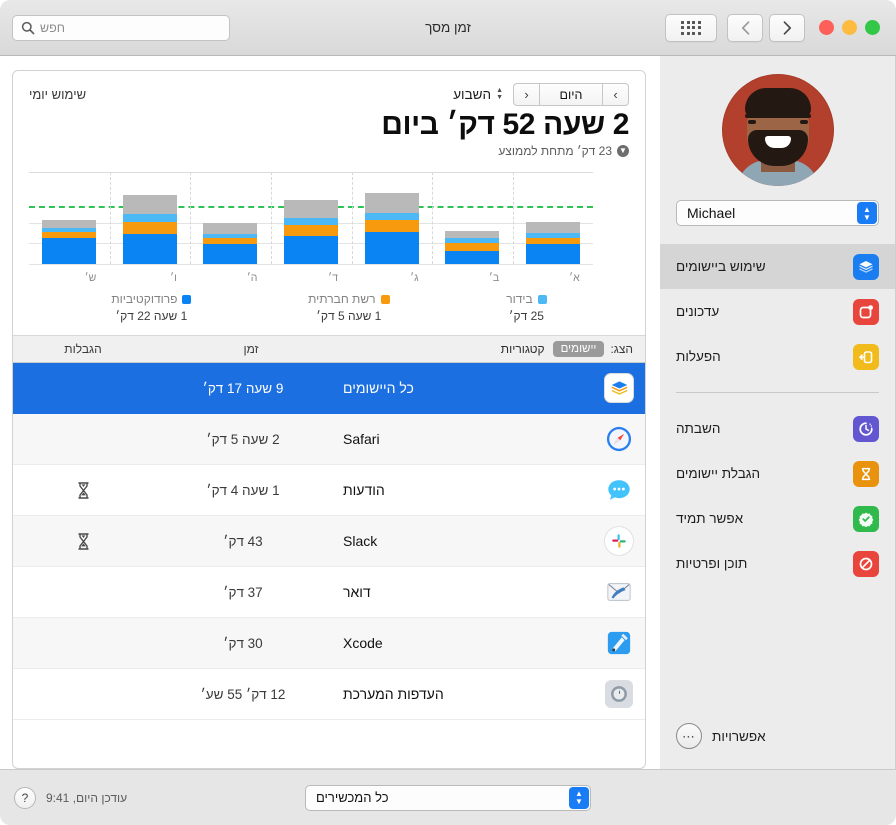  Describe the element at coordinates (364, 490) in the screenshot. I see `app-name: הודעות` at that location.